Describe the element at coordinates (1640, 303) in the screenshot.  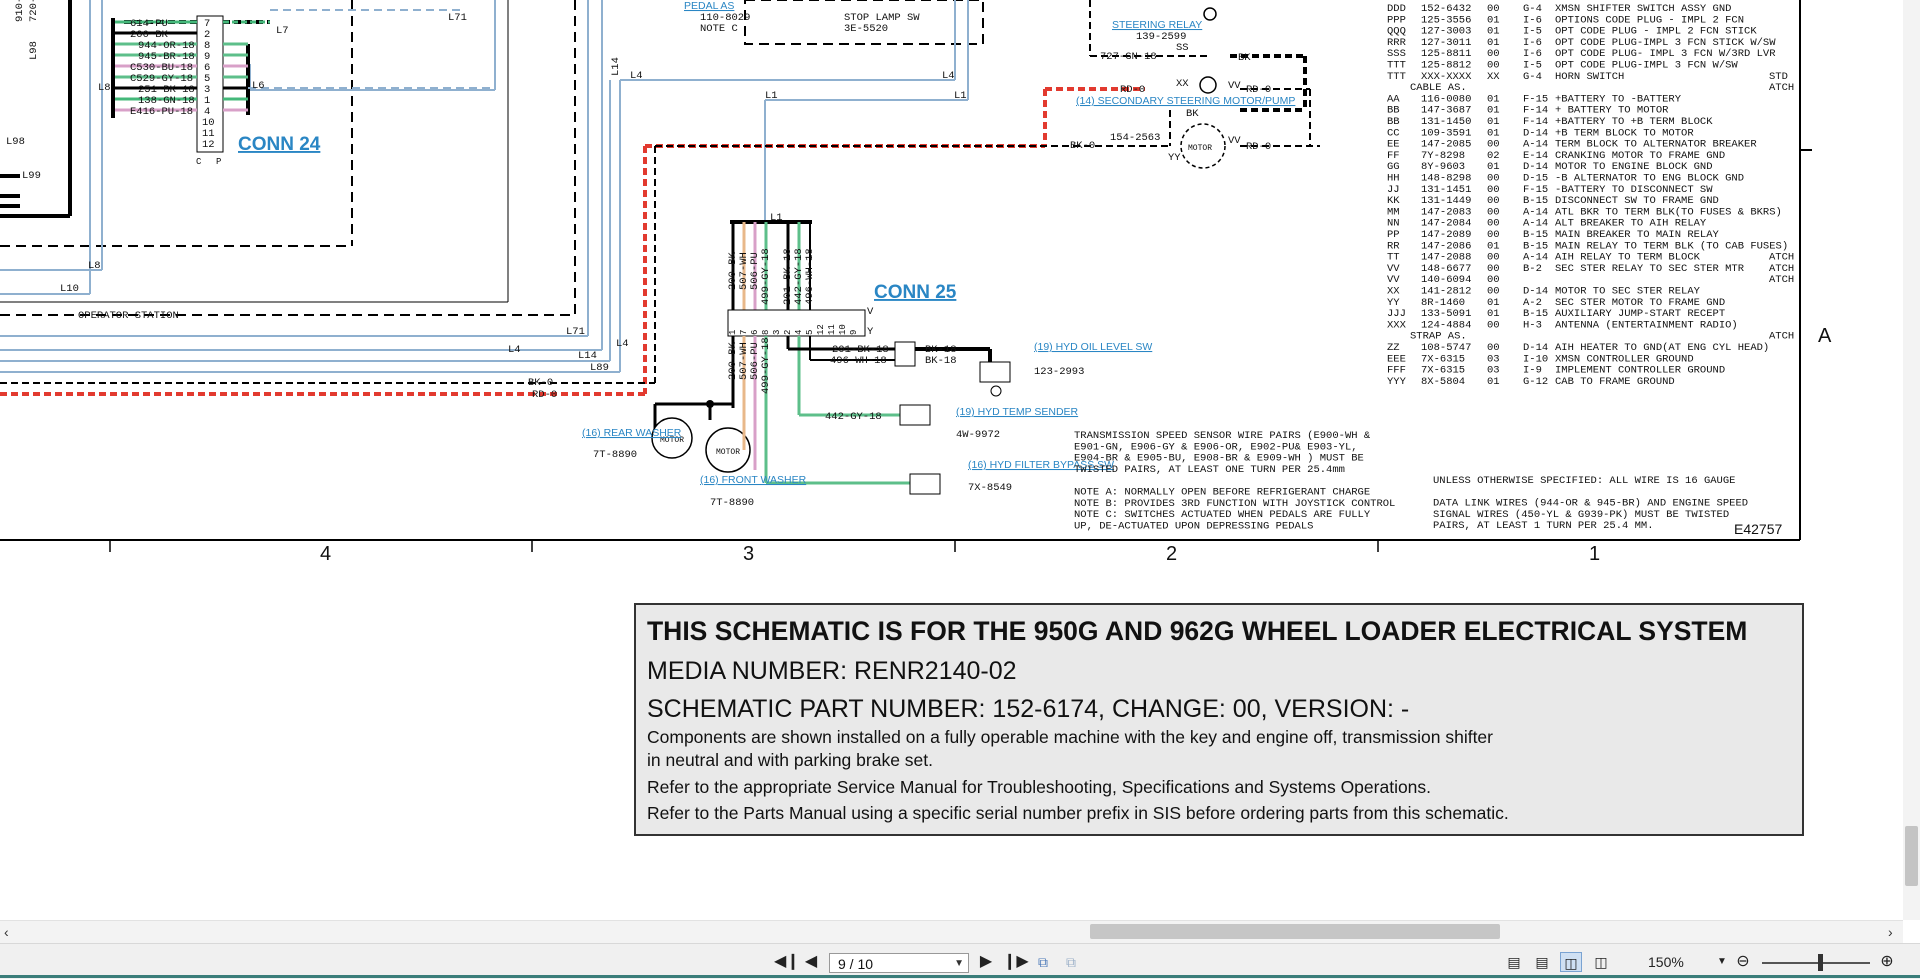
I see `parts-table-cell: SEC STER MOTOR TO FRAME GND` at that location.